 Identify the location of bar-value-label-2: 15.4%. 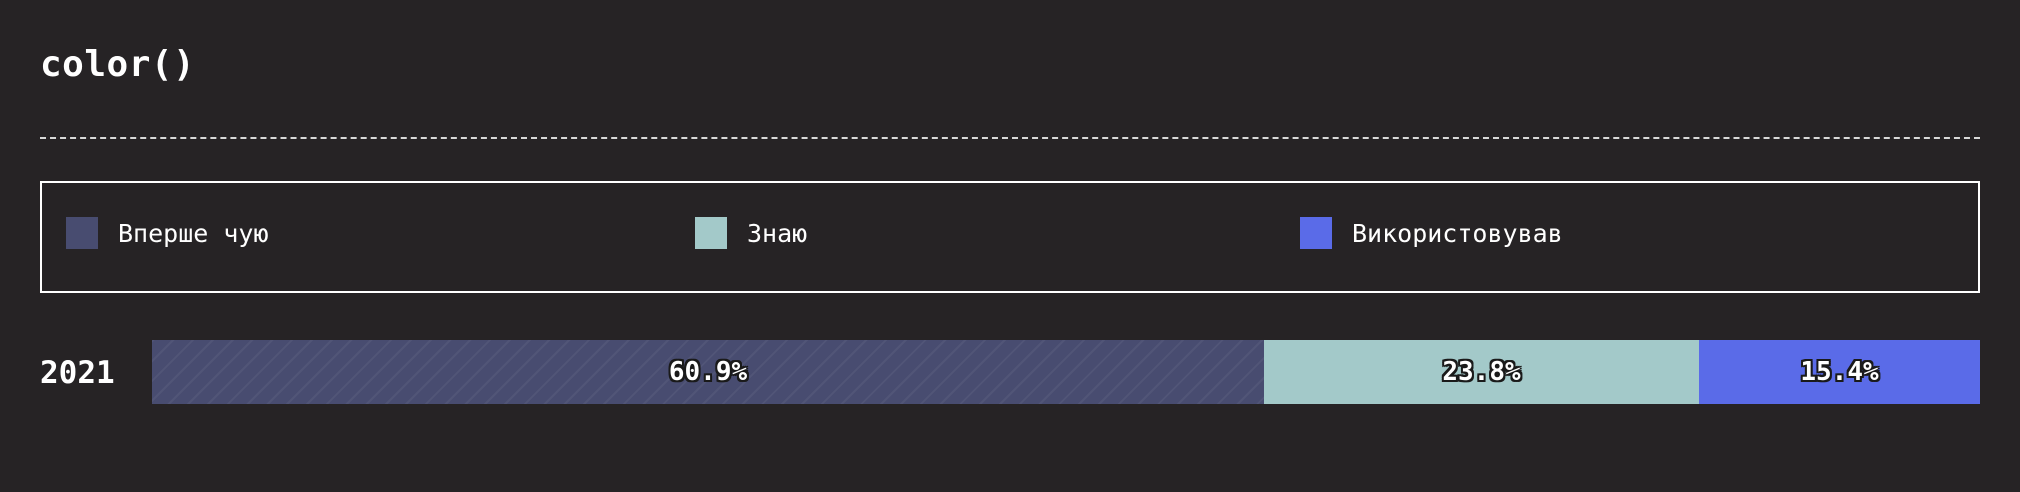
(1839, 372).